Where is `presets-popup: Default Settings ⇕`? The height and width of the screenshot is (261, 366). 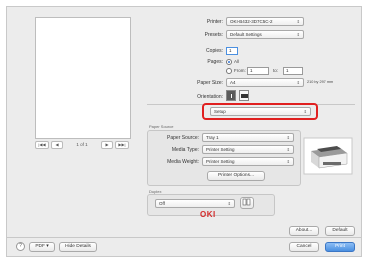
presets-popup: Default Settings ⇕ is located at coordinates (265, 34).